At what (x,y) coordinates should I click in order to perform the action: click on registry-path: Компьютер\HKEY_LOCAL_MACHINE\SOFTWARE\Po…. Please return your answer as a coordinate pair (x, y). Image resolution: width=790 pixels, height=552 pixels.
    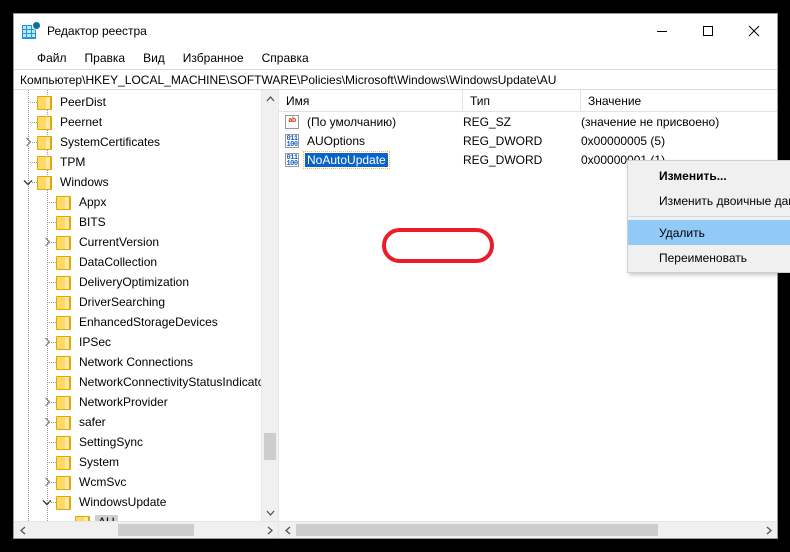
    Looking at the image, I should click on (288, 79).